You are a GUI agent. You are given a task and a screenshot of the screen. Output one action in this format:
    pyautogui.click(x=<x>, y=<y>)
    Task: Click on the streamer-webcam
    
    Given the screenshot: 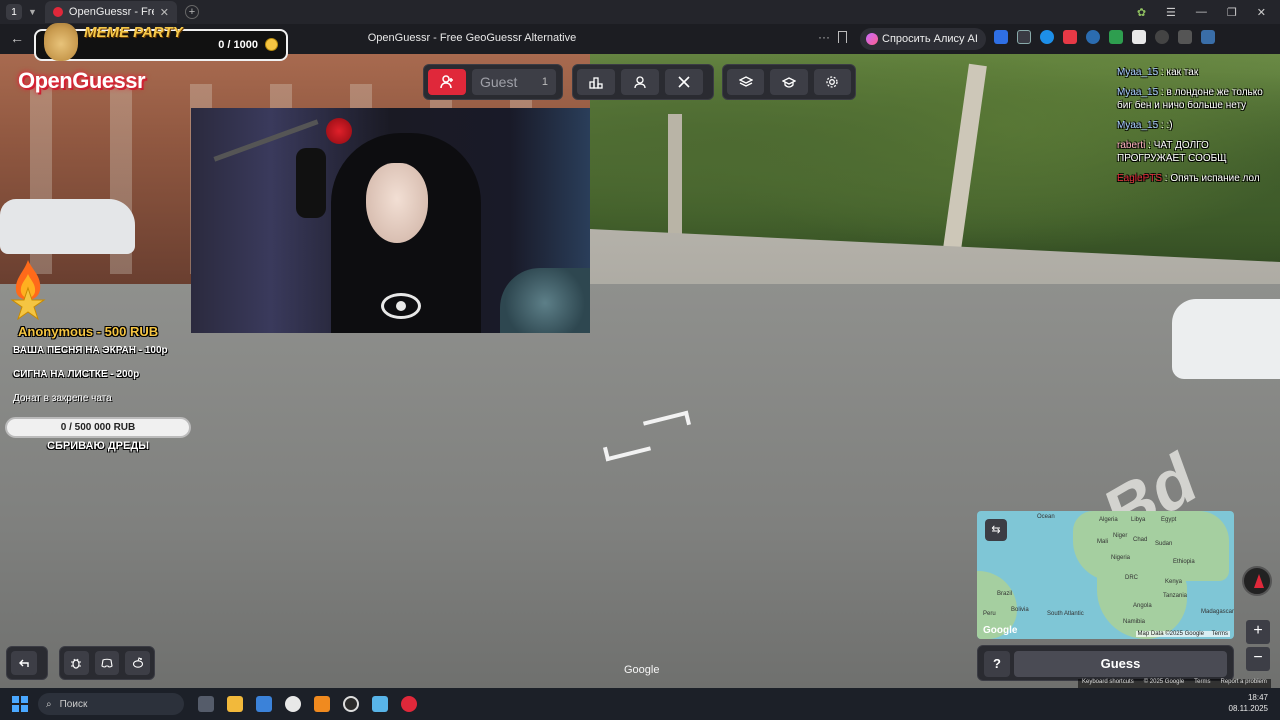 What is the action you would take?
    pyautogui.click(x=390, y=220)
    